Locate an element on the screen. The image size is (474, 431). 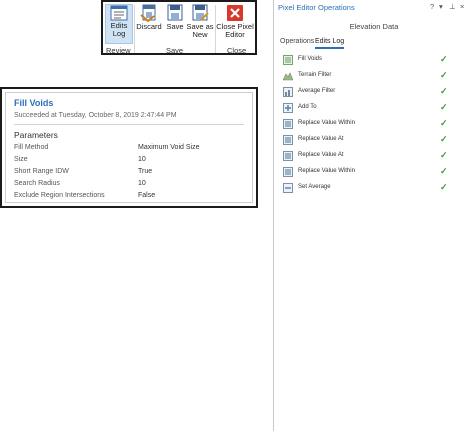
param-name: Fill Method is located at coordinates (31, 147).